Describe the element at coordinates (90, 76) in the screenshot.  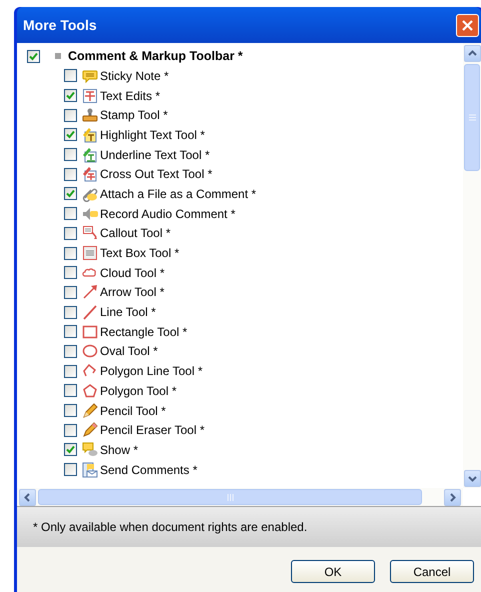
I see `speech-bubble-icon` at that location.